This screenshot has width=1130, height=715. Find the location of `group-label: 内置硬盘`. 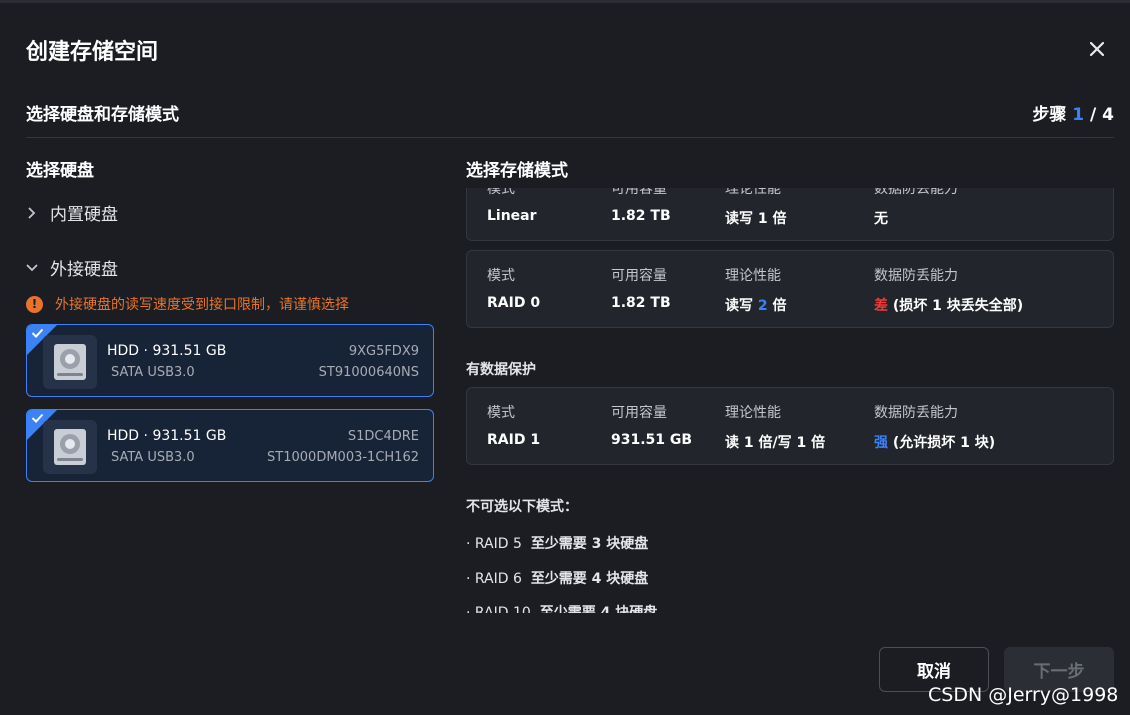

group-label: 内置硬盘 is located at coordinates (84, 215).